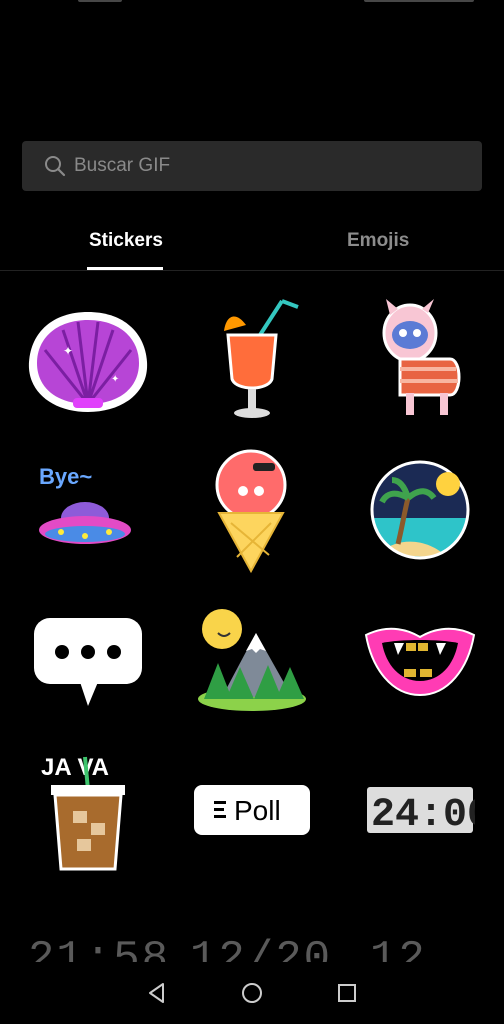 The height and width of the screenshot is (1024, 504). What do you see at coordinates (100, 1) in the screenshot?
I see `status-bar-left` at bounding box center [100, 1].